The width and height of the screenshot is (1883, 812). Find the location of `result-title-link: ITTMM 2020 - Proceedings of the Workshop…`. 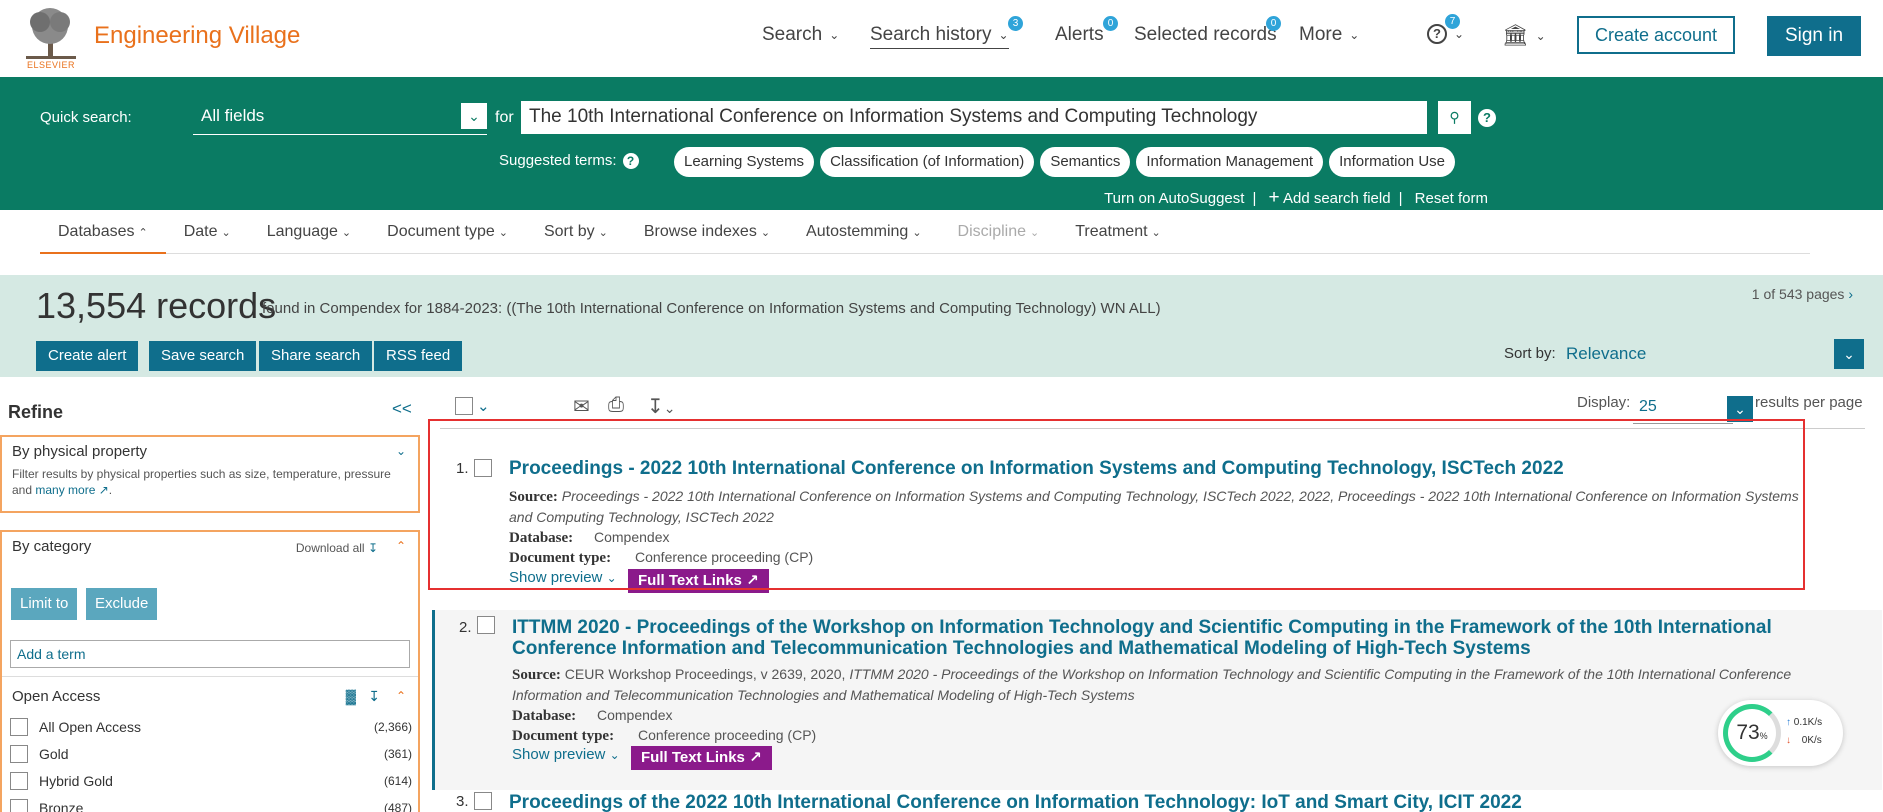

result-title-link: ITTMM 2020 - Proceedings of the Workshop… is located at coordinates (1167, 638).